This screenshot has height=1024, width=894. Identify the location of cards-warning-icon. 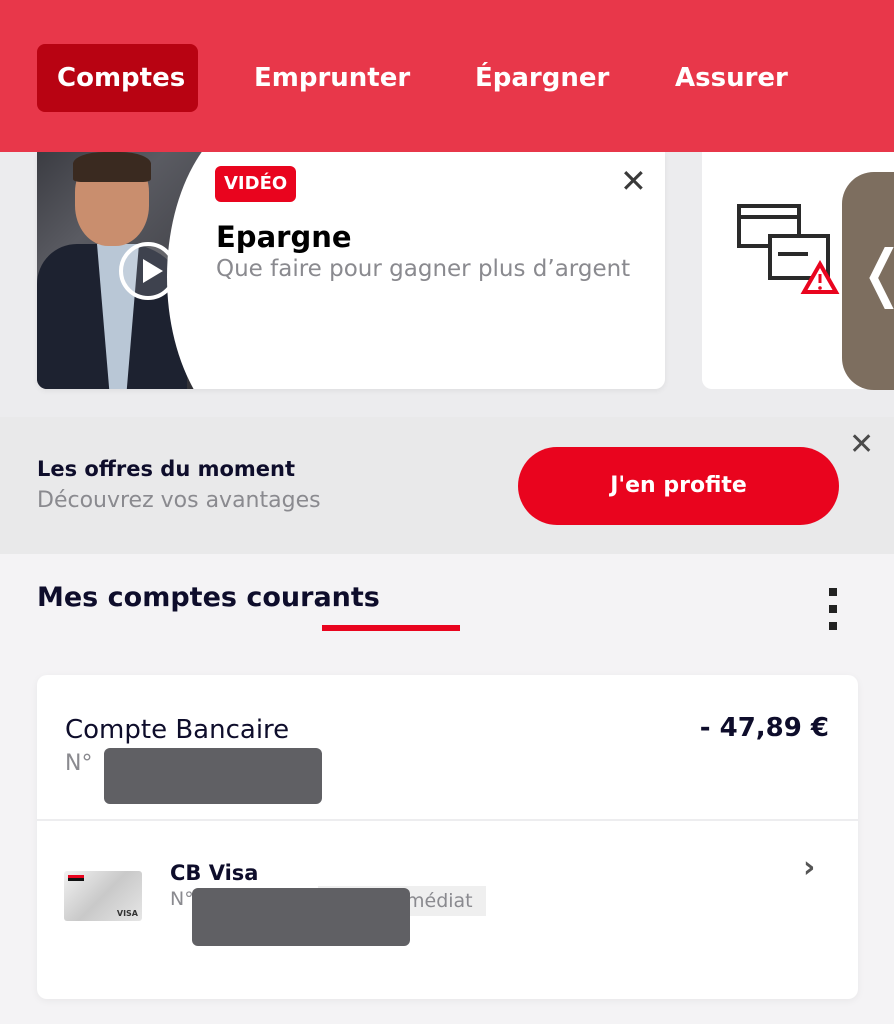
(788, 249).